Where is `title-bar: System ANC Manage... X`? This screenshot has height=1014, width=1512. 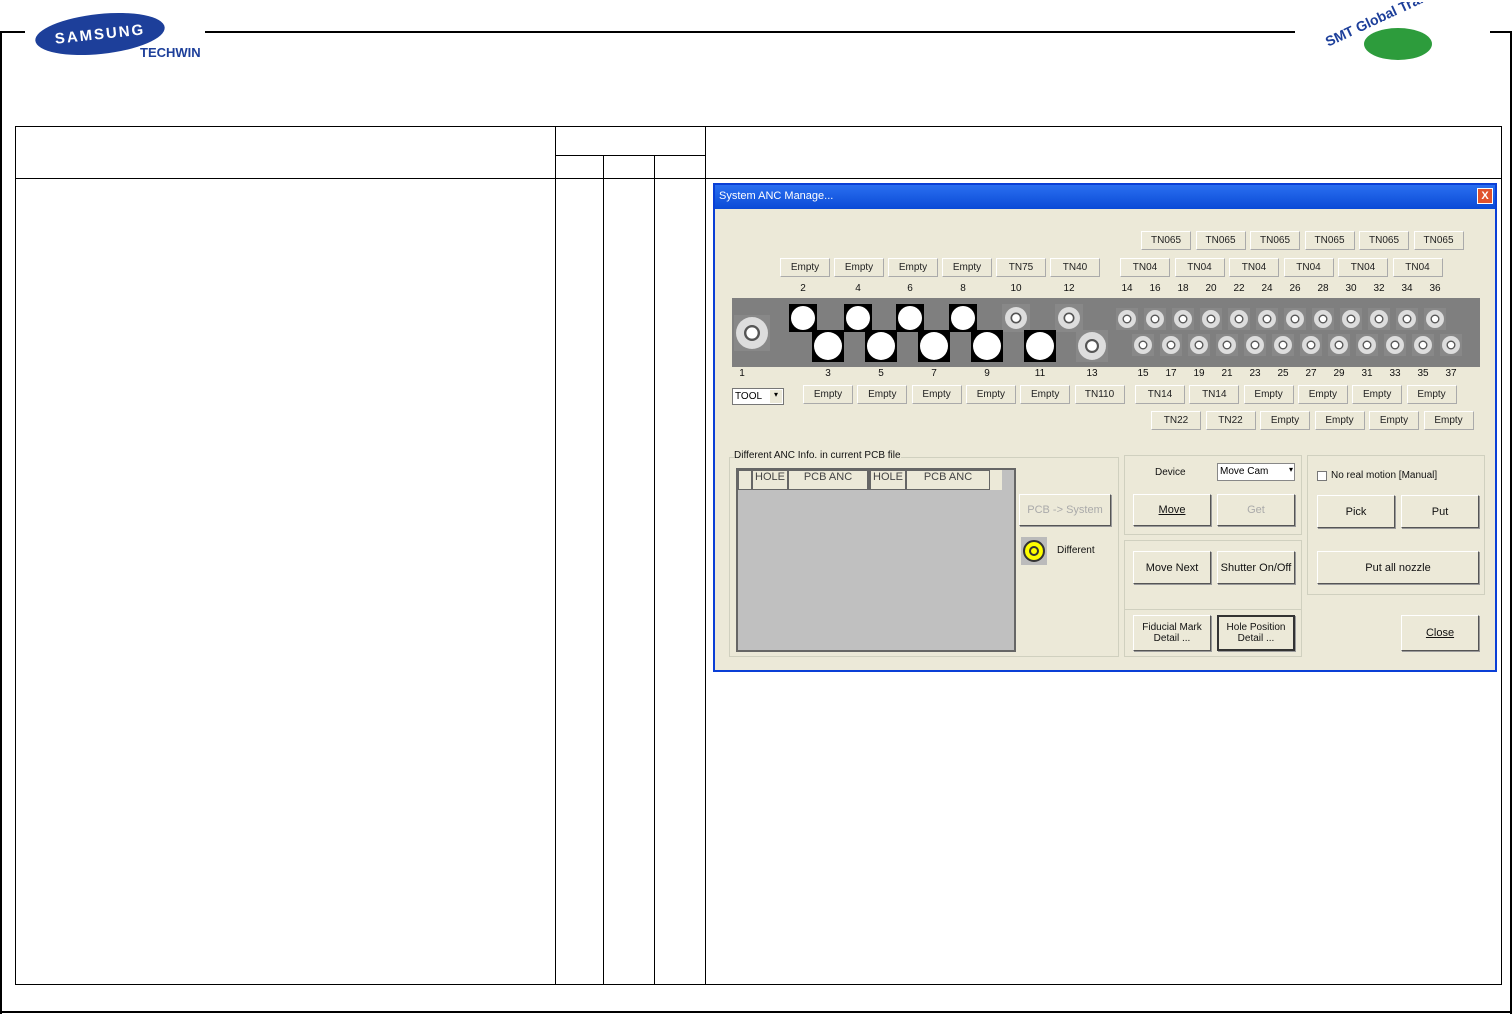 title-bar: System ANC Manage... X is located at coordinates (1105, 197).